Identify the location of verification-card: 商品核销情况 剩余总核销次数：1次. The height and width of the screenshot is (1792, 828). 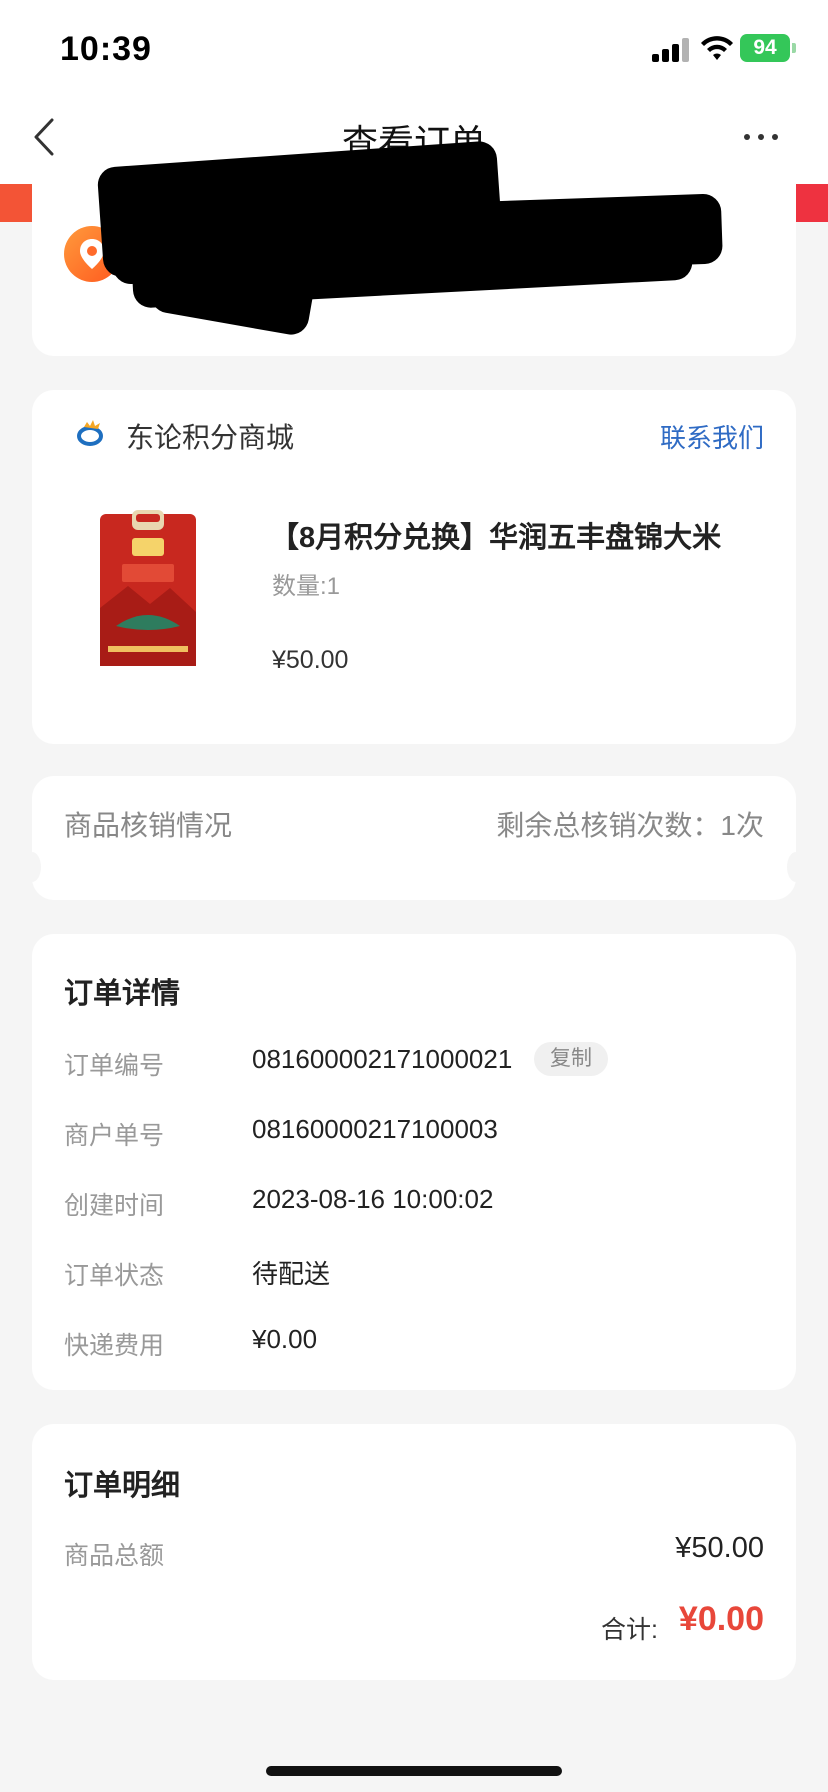
(414, 838).